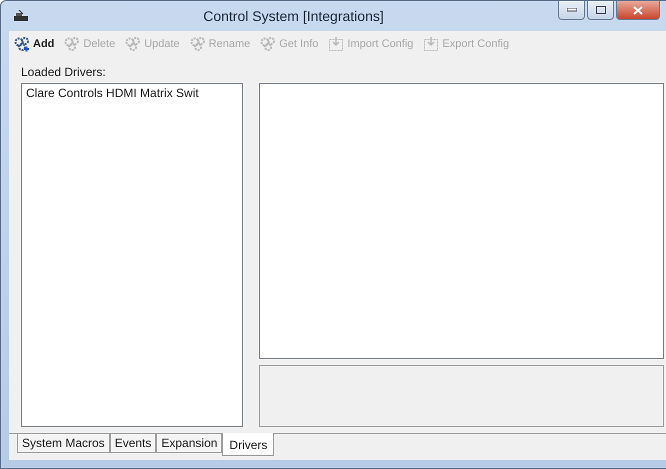 The height and width of the screenshot is (469, 666). I want to click on tab: Drivers, so click(248, 444).